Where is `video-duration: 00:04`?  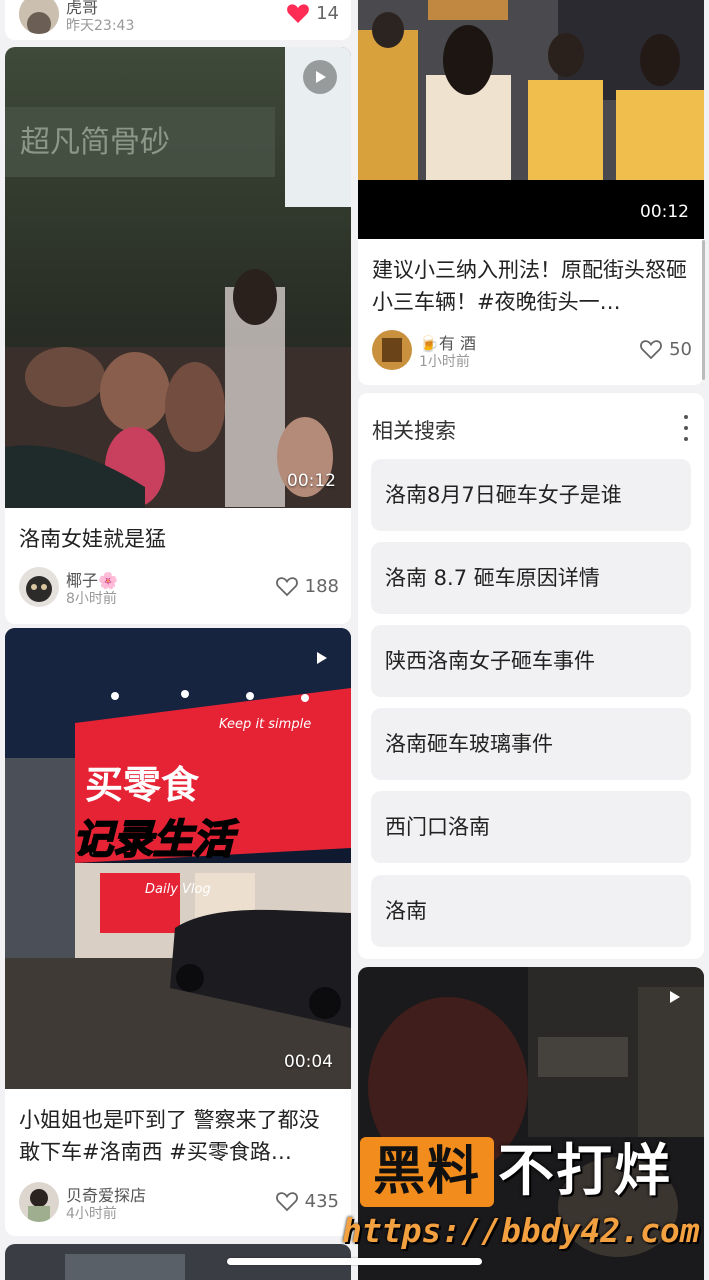 video-duration: 00:04 is located at coordinates (308, 1062).